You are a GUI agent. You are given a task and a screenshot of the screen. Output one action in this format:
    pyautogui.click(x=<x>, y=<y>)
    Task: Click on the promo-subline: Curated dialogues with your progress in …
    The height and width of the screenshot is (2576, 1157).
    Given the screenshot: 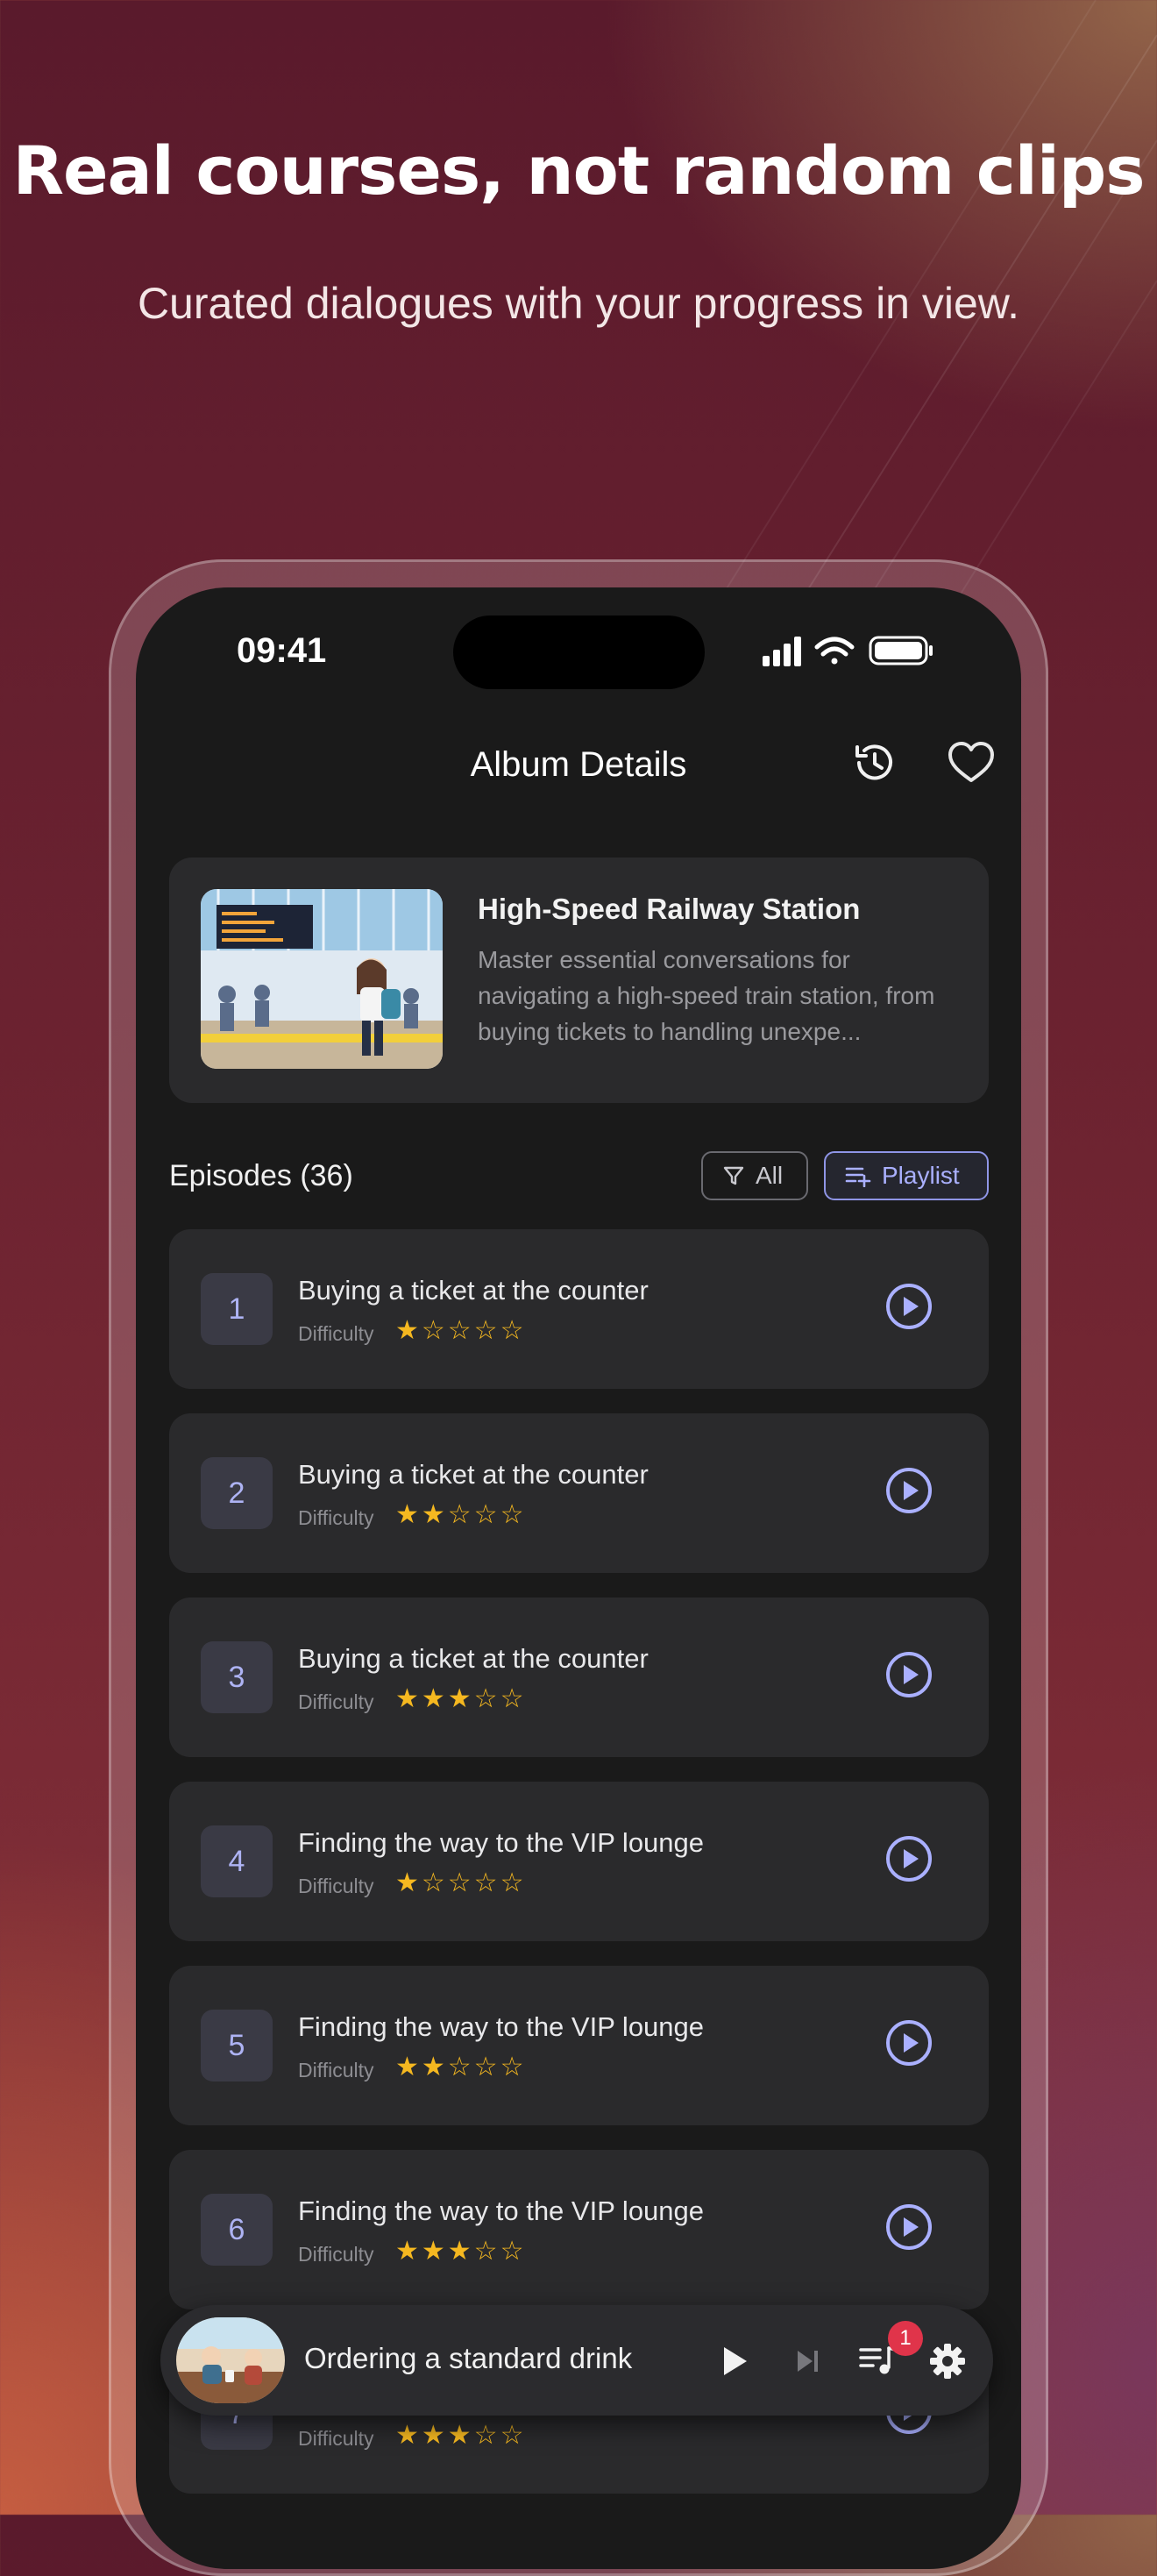 What is the action you would take?
    pyautogui.click(x=578, y=303)
    